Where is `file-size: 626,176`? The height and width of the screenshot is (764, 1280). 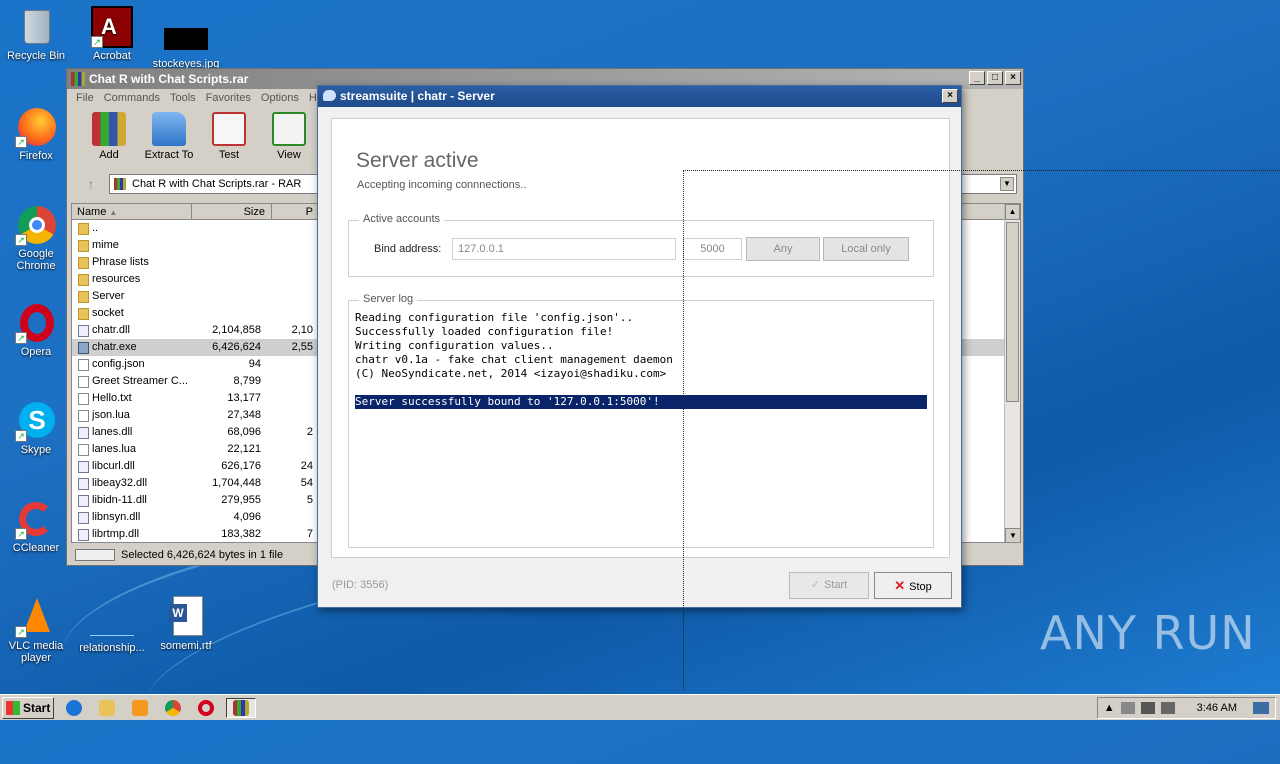
file-size: 626,176 is located at coordinates (241, 466).